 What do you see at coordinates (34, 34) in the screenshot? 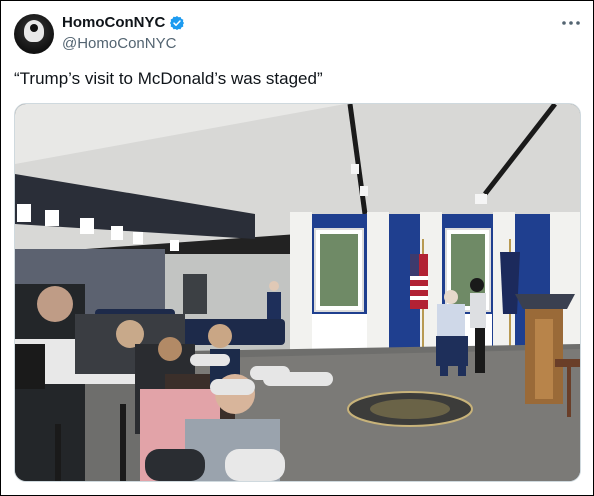
I see `avatar` at bounding box center [34, 34].